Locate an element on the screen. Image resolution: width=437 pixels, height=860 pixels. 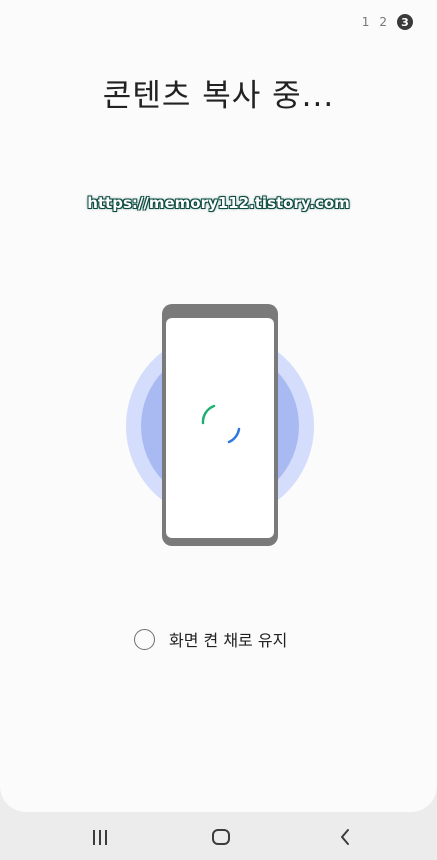
keep-screen-on-label: 화면 켠 채로 유지 is located at coordinates (228, 640).